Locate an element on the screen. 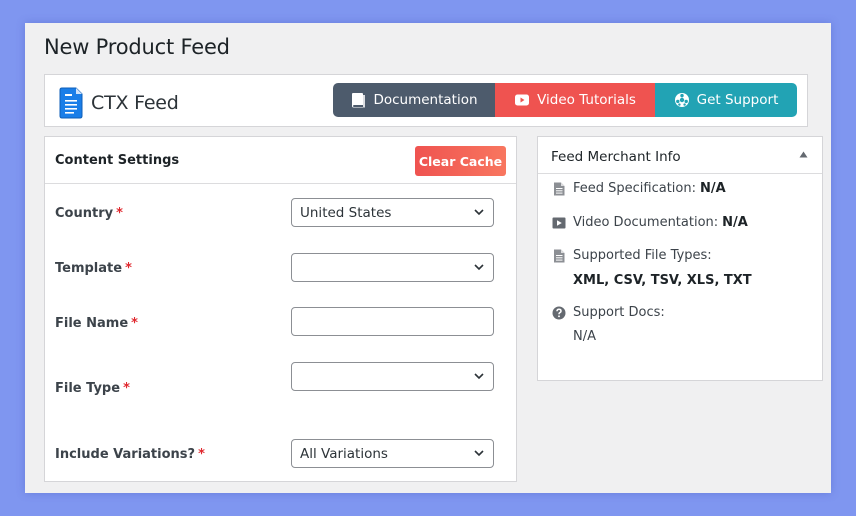  logo-text: CTX Feed is located at coordinates (135, 103).